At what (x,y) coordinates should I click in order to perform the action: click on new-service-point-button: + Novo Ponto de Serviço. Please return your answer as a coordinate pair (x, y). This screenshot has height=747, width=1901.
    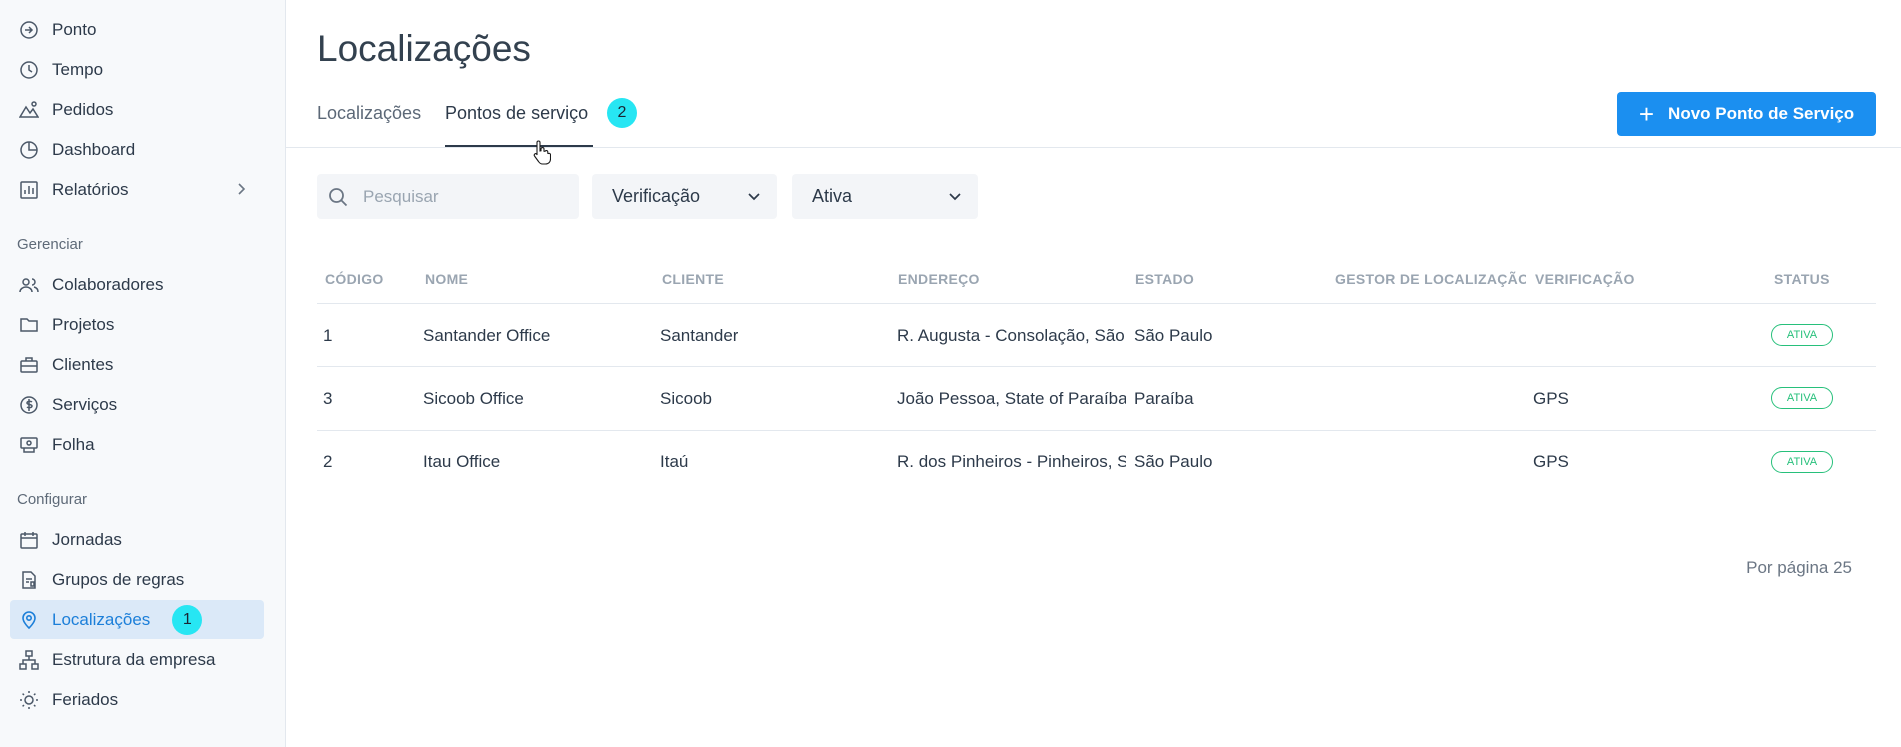
    Looking at the image, I should click on (1746, 114).